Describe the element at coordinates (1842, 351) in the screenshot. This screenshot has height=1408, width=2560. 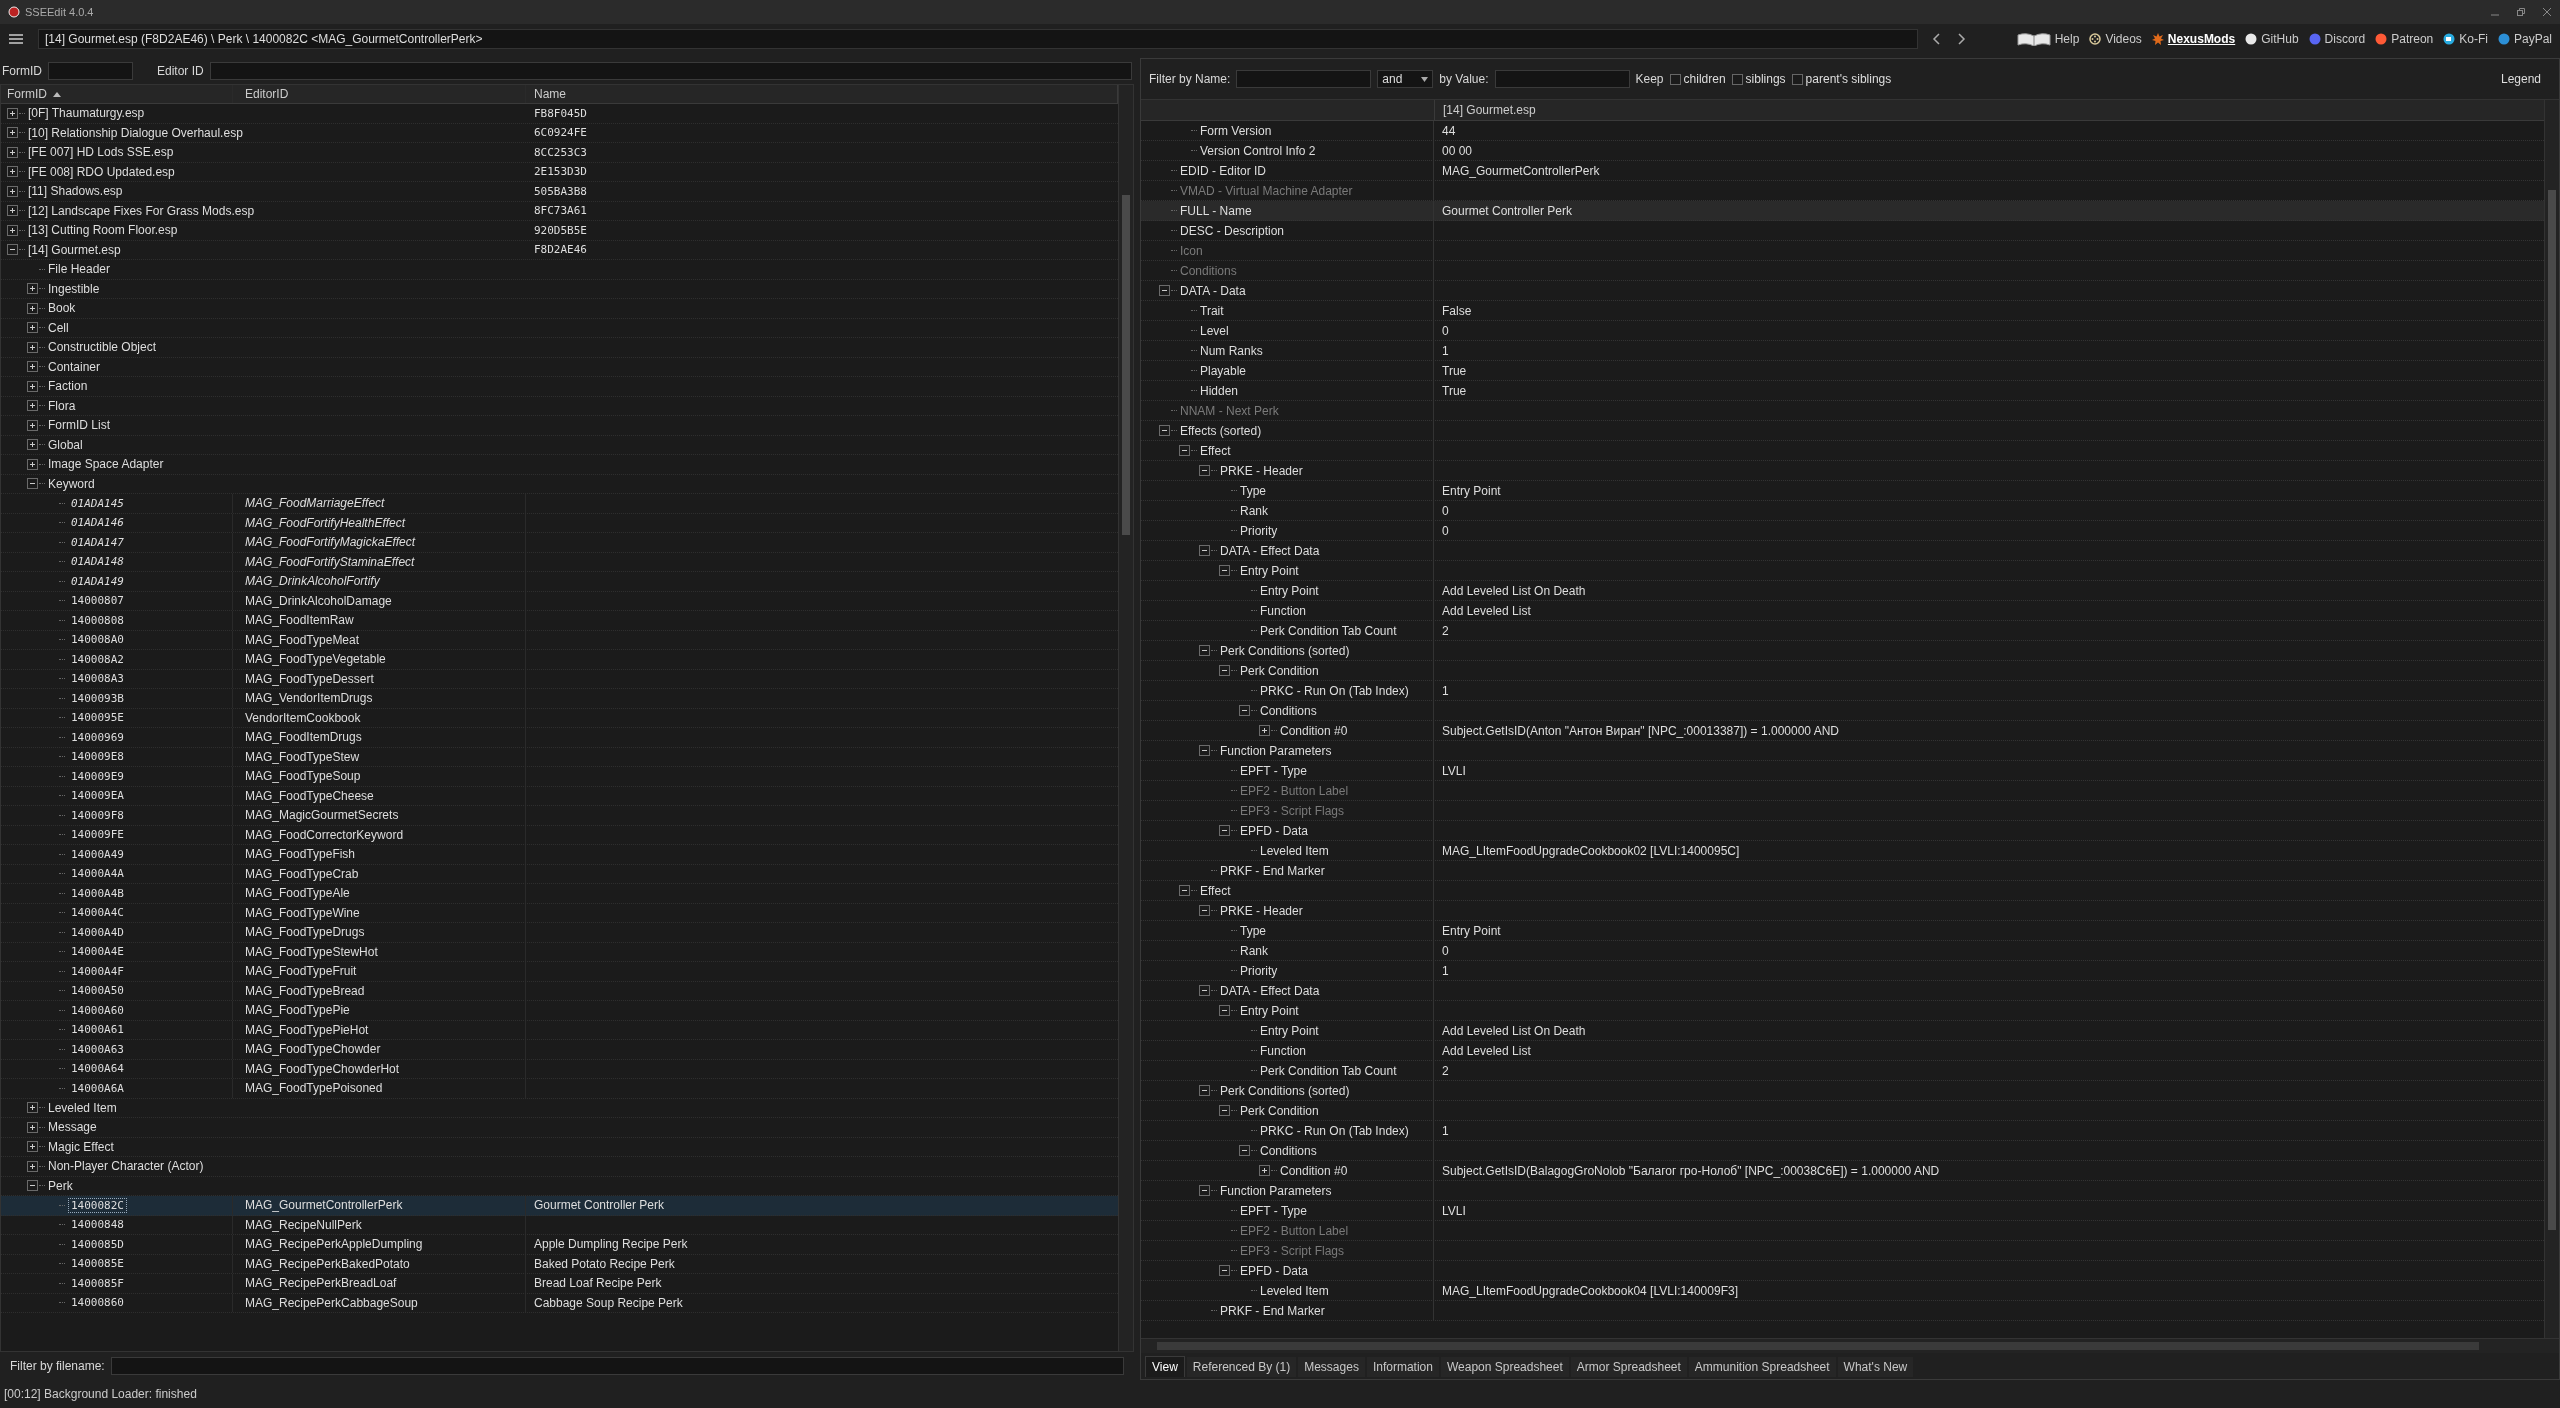
I see `tree-row: Num Ranks 1` at that location.